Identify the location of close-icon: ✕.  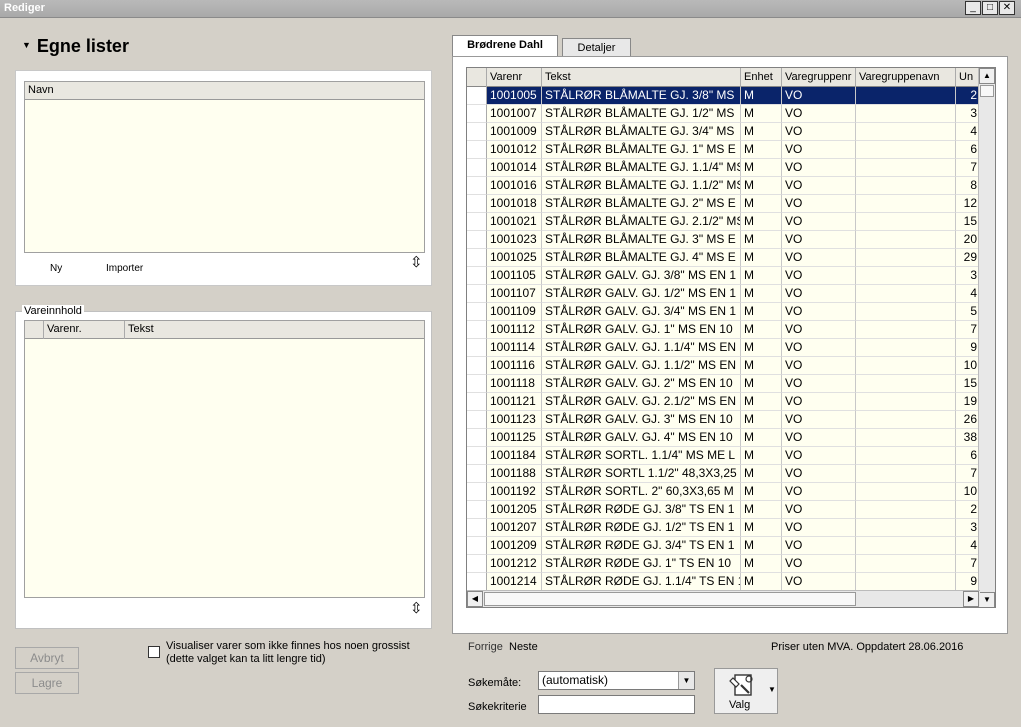
(1007, 8).